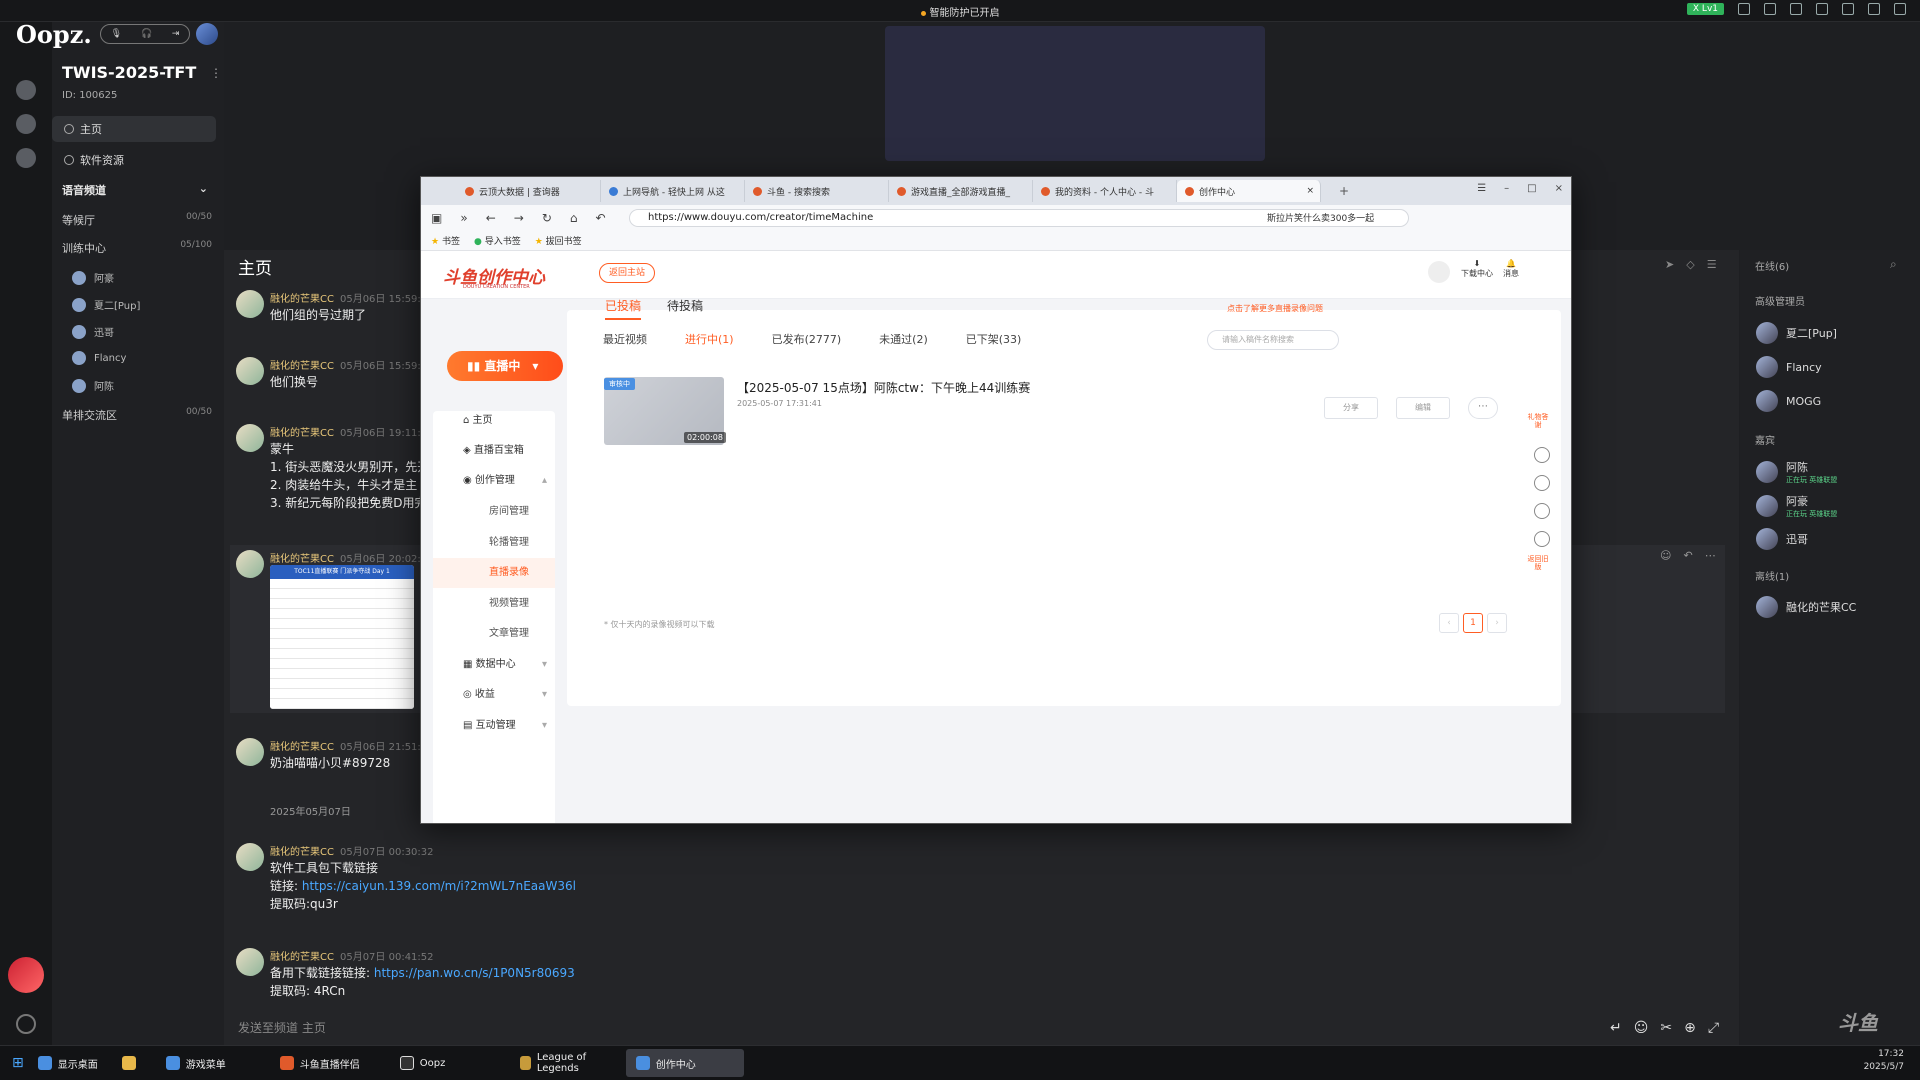  I want to click on tab-pending: 待投稿, so click(685, 308).